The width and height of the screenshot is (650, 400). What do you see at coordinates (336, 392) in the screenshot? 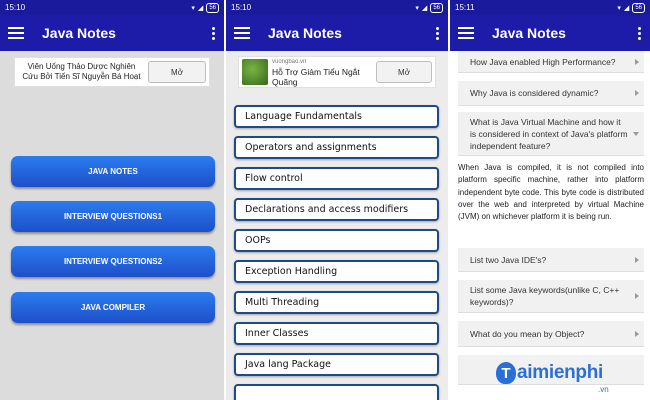
I see `topic-partially-visible` at bounding box center [336, 392].